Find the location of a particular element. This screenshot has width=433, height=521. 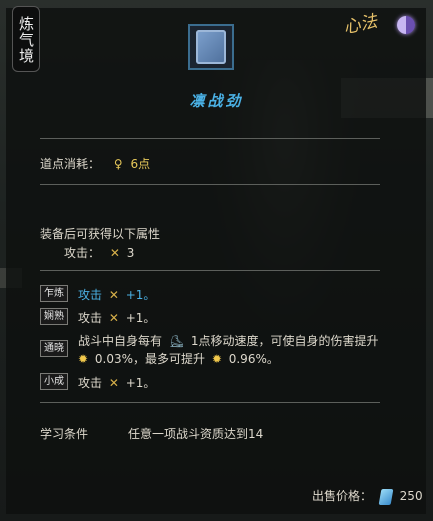

cost-value: 6点 is located at coordinates (140, 164).